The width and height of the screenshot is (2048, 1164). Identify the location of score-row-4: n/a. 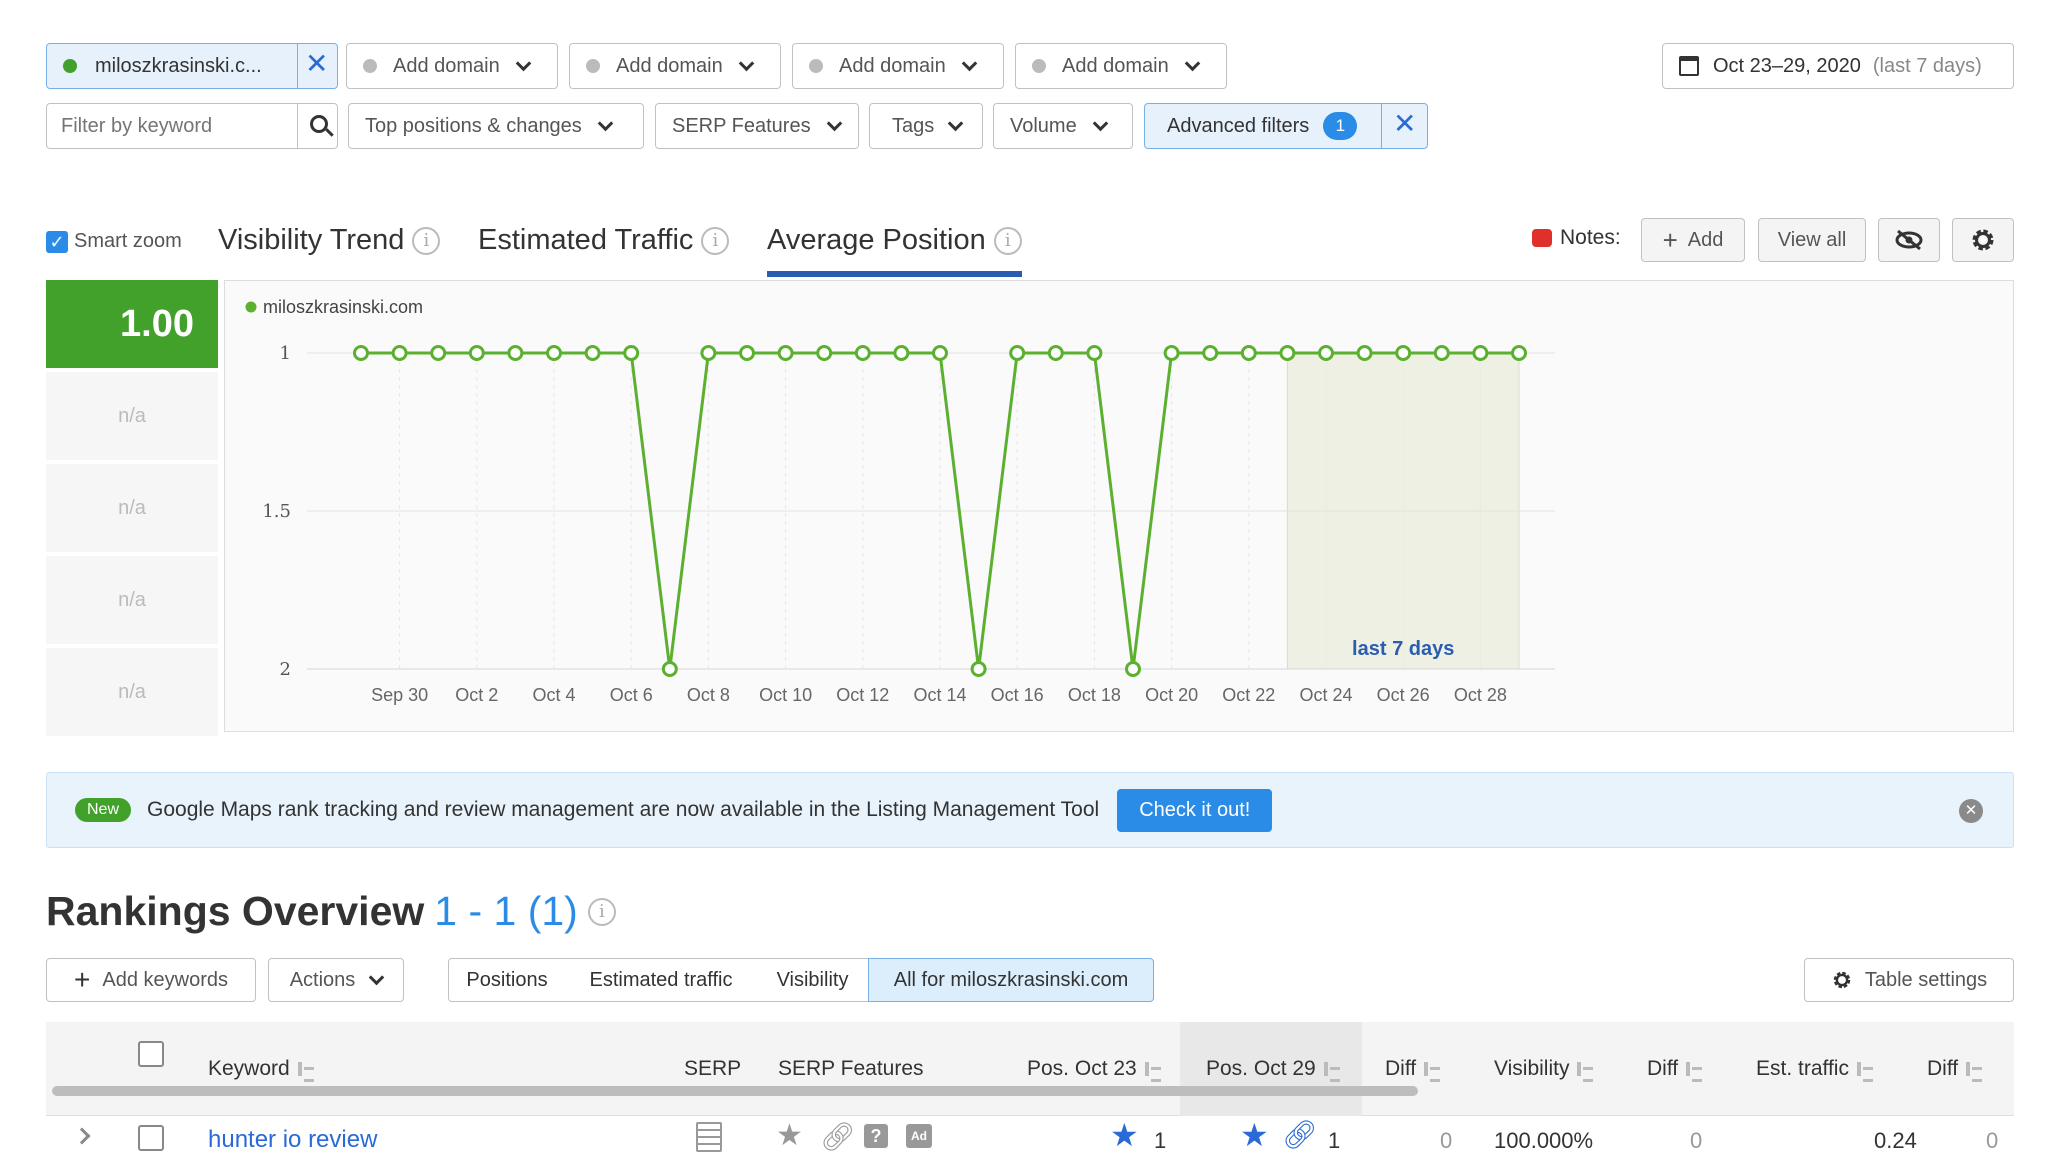
(132, 600).